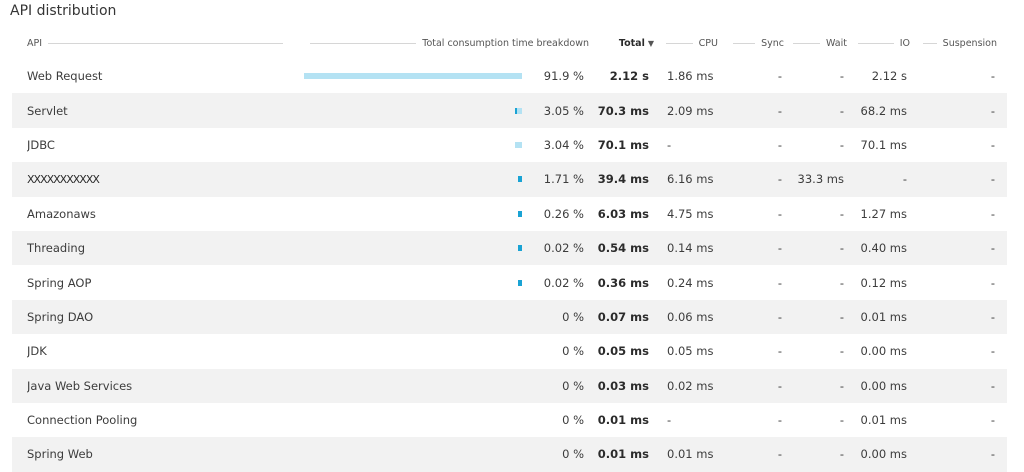 The width and height of the screenshot is (1024, 472). Describe the element at coordinates (563, 76) in the screenshot. I see `consumption-percent: 91.9 %` at that location.